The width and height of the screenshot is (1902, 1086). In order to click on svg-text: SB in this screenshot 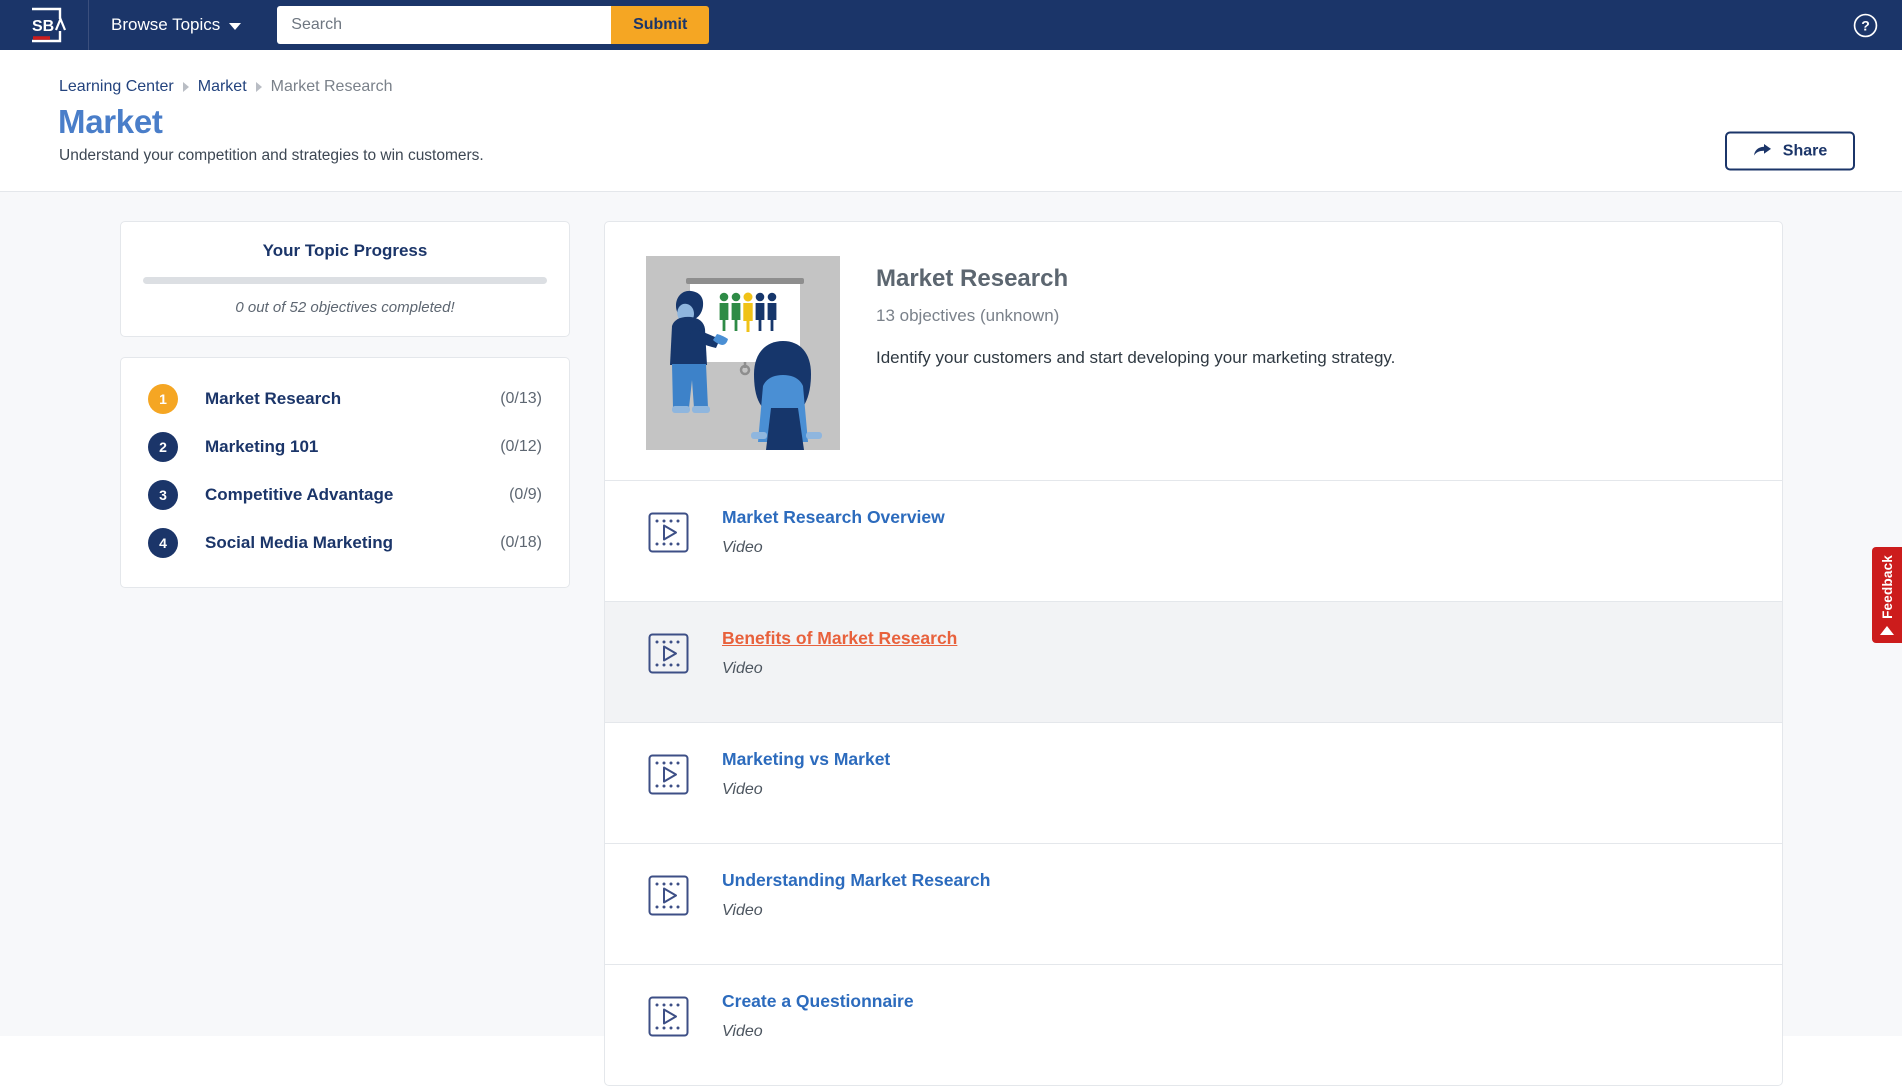, I will do `click(43, 26)`.